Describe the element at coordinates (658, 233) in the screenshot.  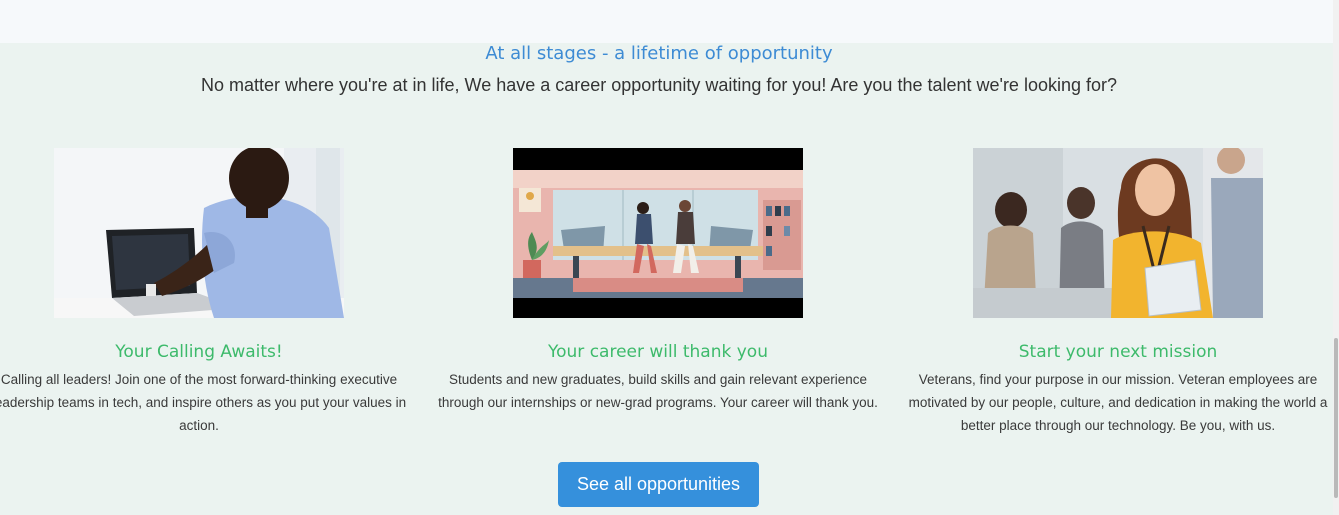
I see `office-high-five-illustration` at that location.